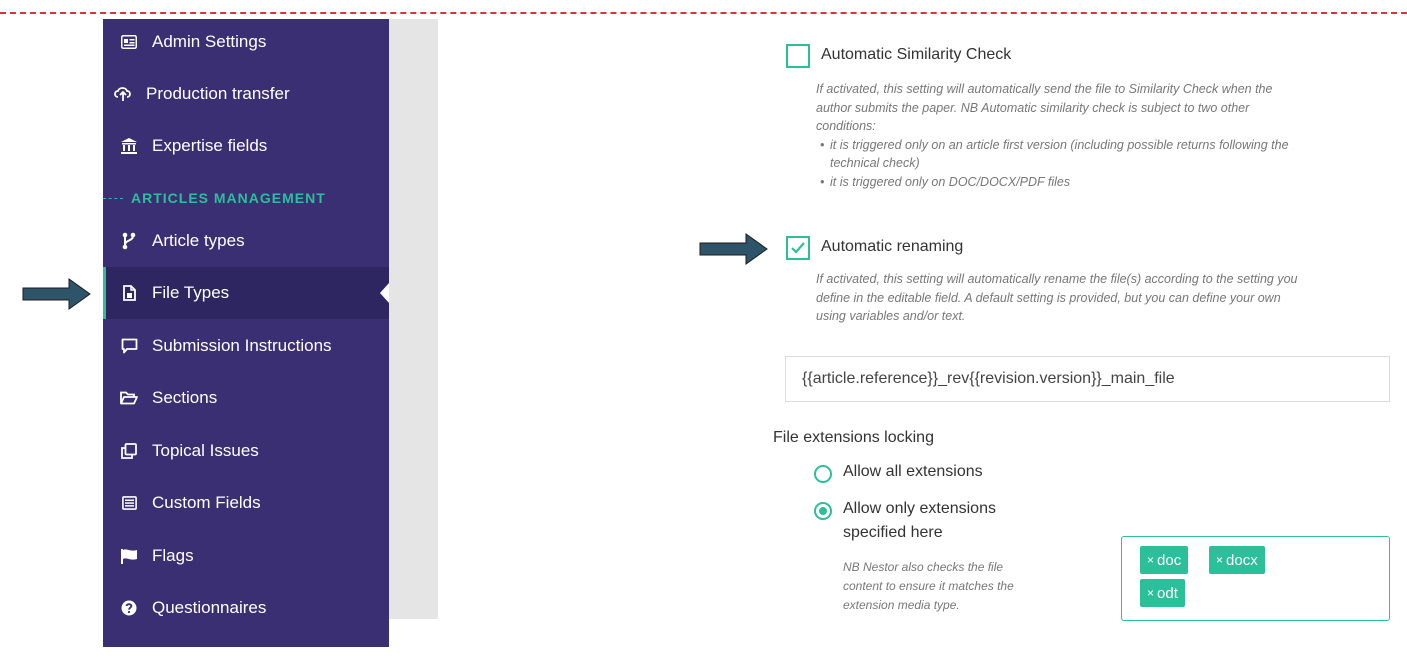  What do you see at coordinates (129, 503) in the screenshot?
I see `list-icon` at bounding box center [129, 503].